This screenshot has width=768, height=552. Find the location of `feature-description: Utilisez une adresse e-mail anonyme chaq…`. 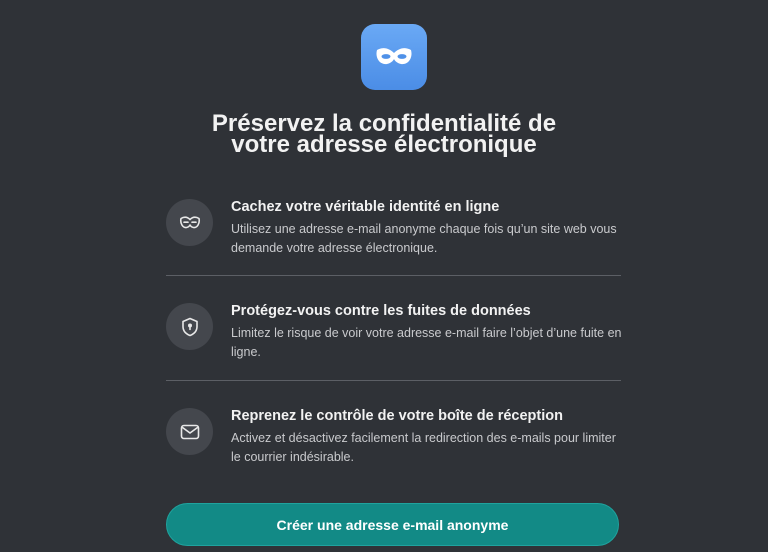

feature-description: Utilisez une adresse e-mail anonyme chaq… is located at coordinates (424, 238).